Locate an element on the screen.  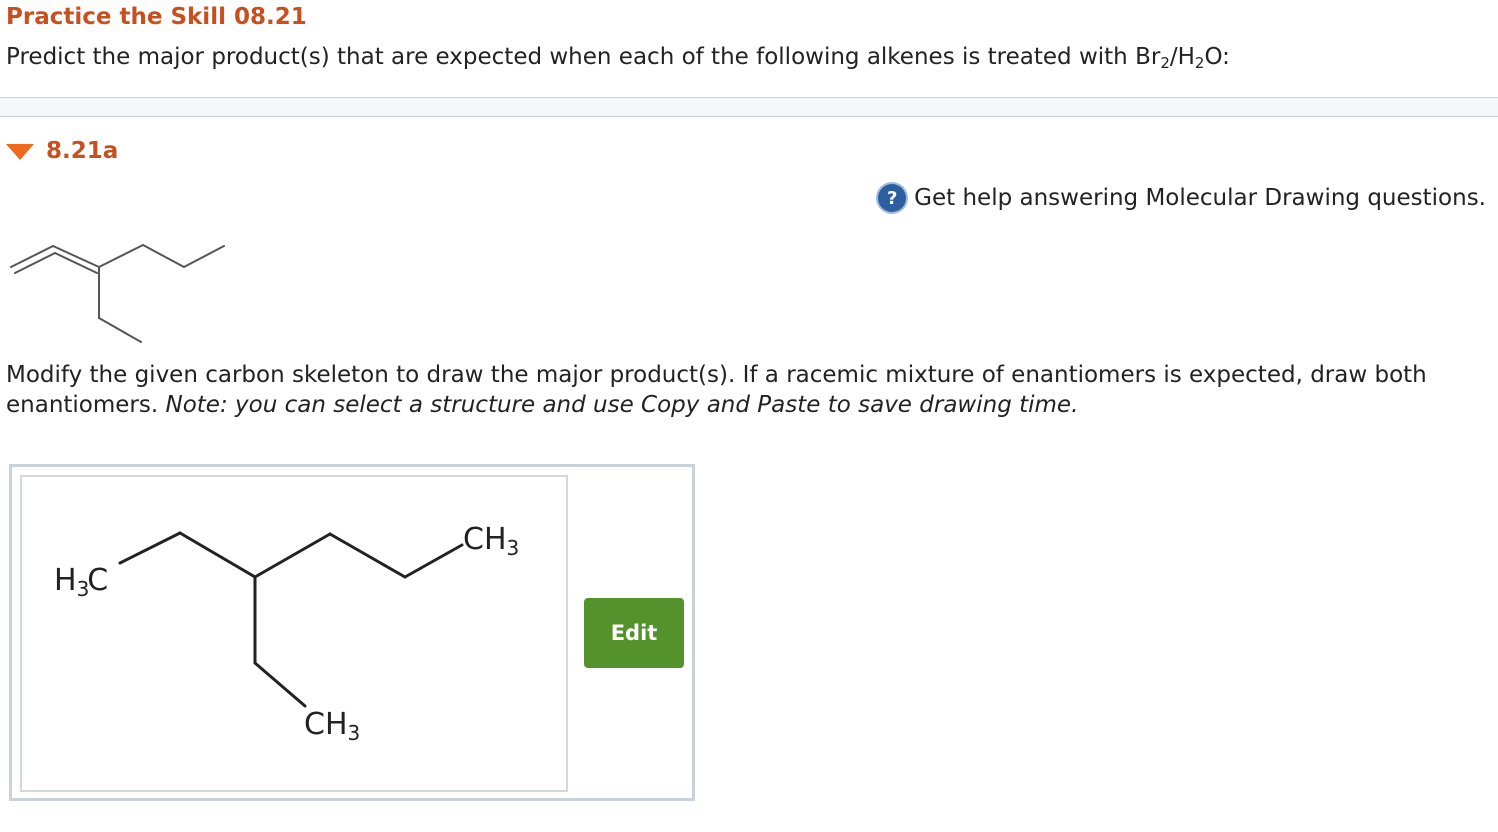
part-toggle: 8.21a is located at coordinates (62, 151).